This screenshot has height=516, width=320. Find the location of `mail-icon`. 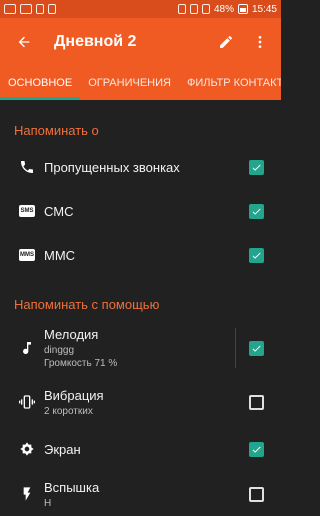

mail-icon is located at coordinates (26, 9).